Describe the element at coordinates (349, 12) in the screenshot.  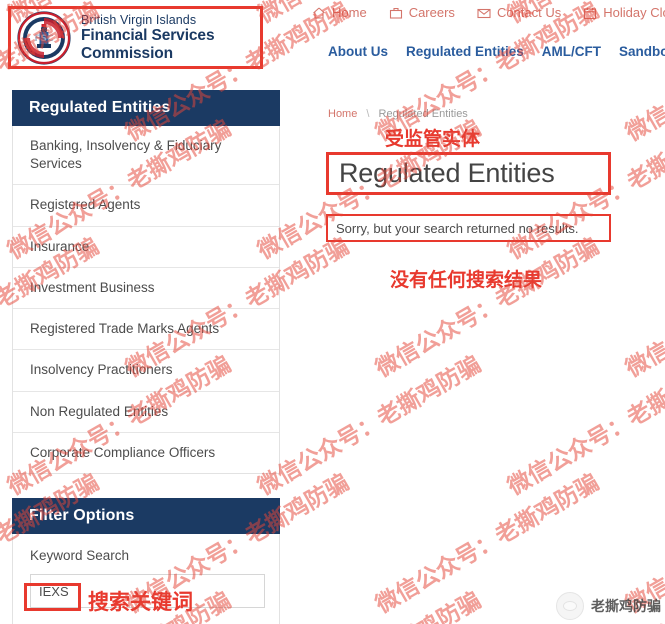
I see `utility-nav-label: Home` at that location.